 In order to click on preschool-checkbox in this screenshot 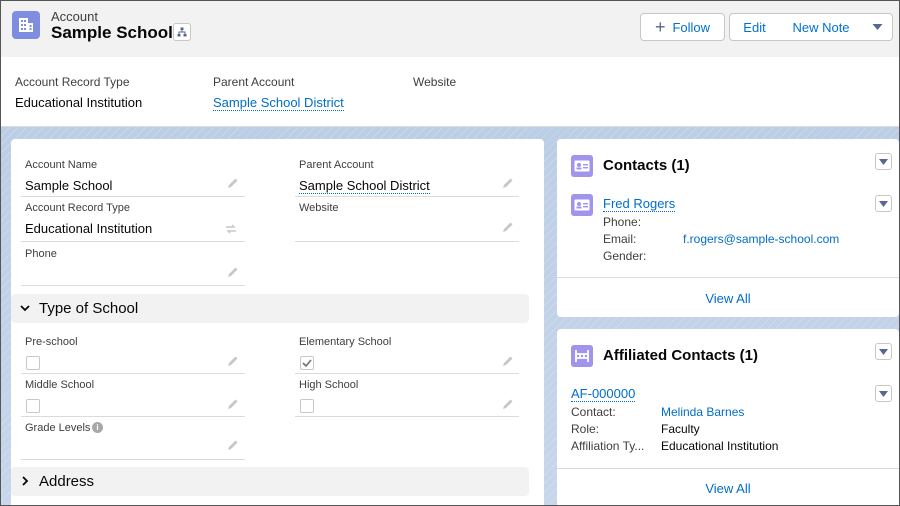, I will do `click(33, 363)`.